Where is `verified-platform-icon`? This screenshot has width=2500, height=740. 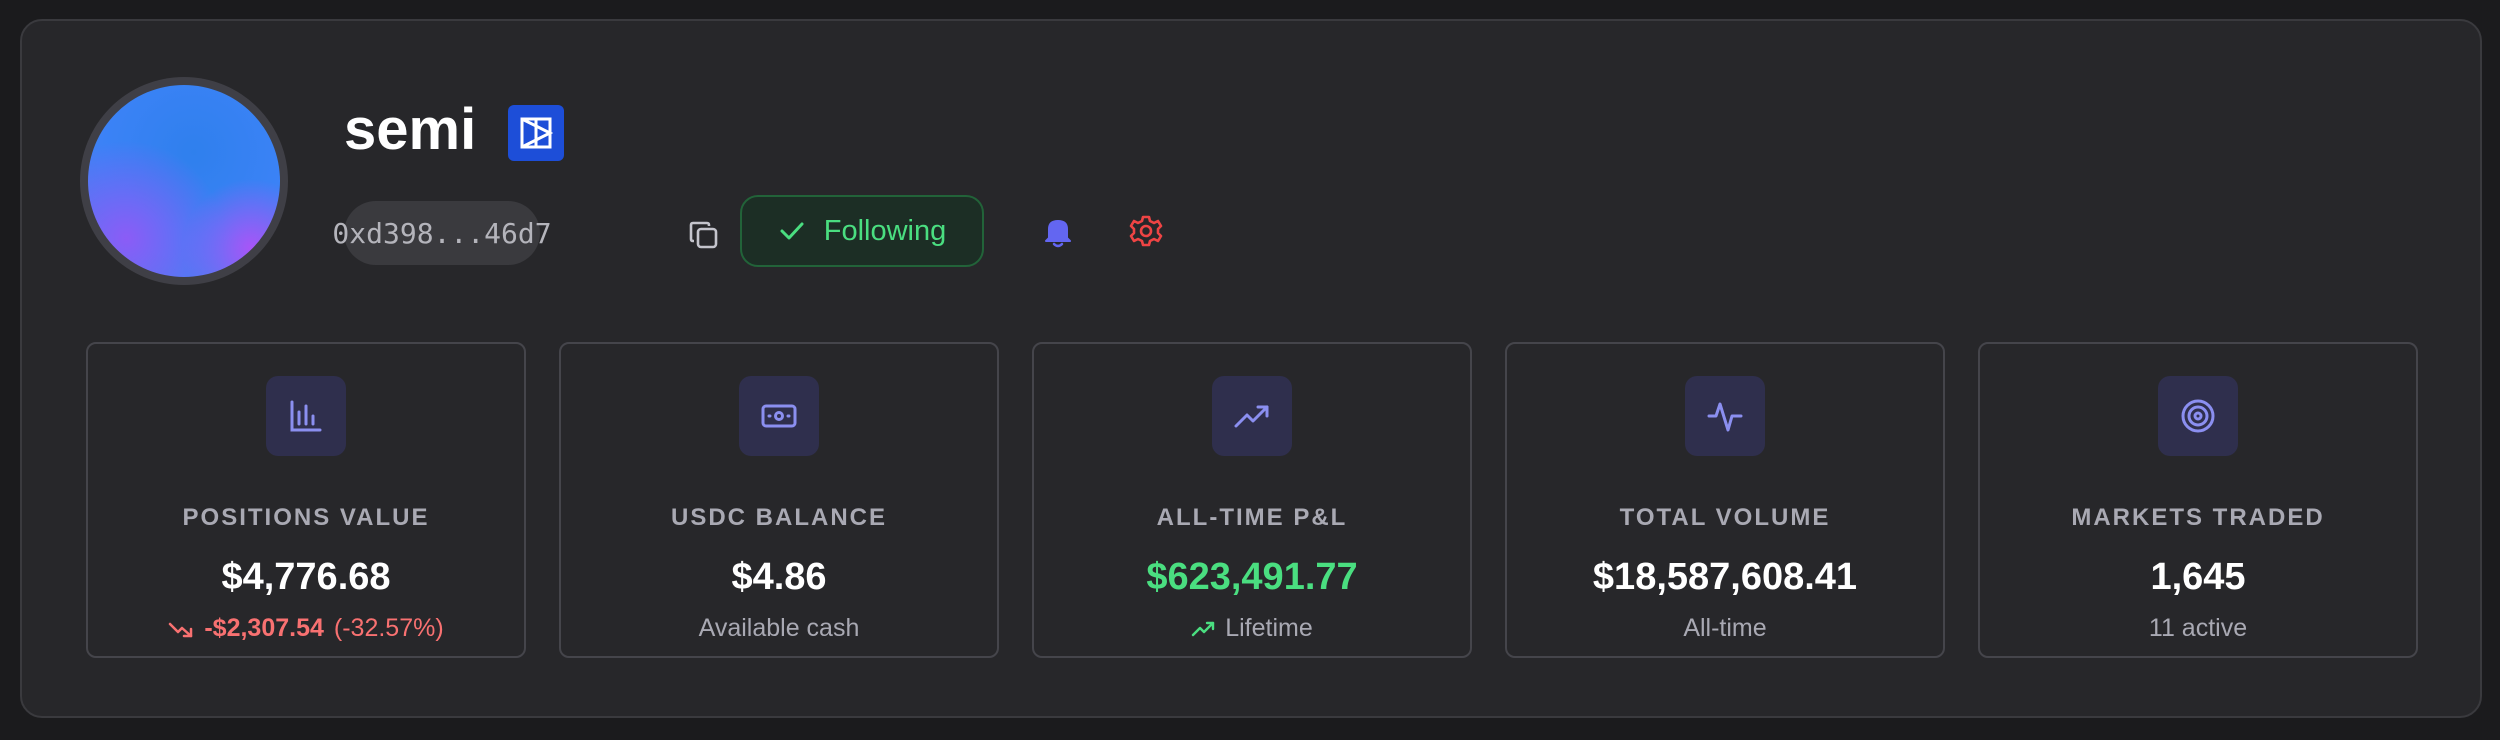 verified-platform-icon is located at coordinates (536, 133).